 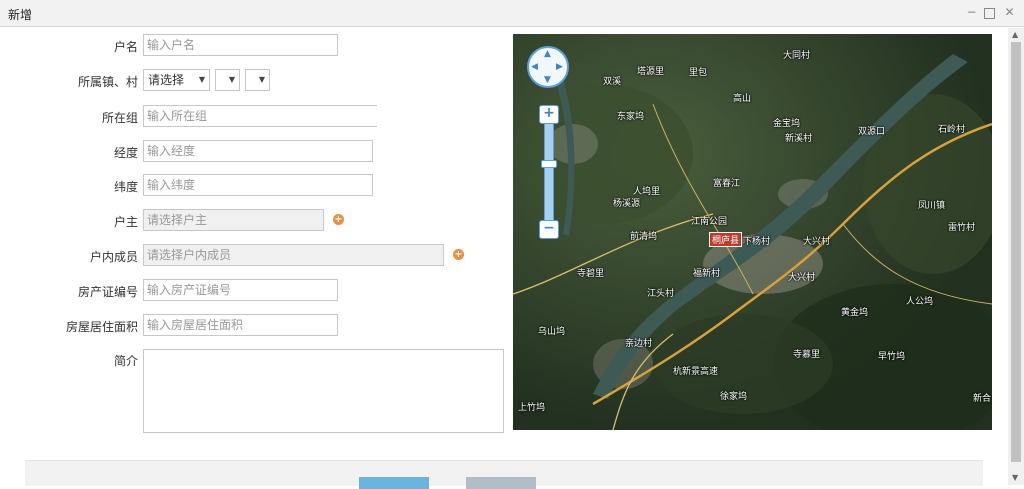 What do you see at coordinates (639, 344) in the screenshot?
I see `map-label: 亲边村` at bounding box center [639, 344].